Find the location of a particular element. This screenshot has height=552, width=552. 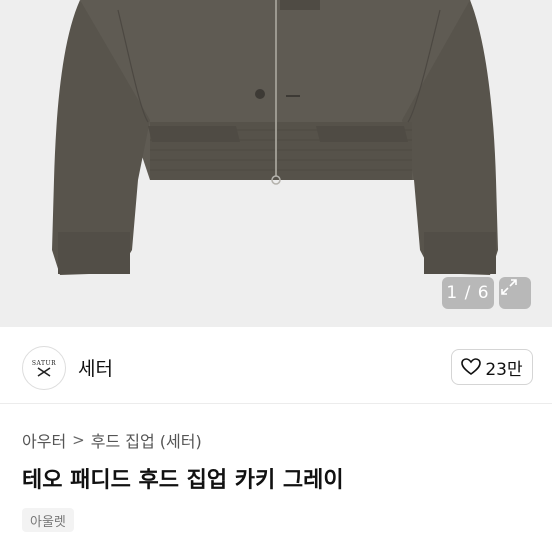

product-title: 테오 패디드 후드 집업 카키 그레이 is located at coordinates (183, 480).